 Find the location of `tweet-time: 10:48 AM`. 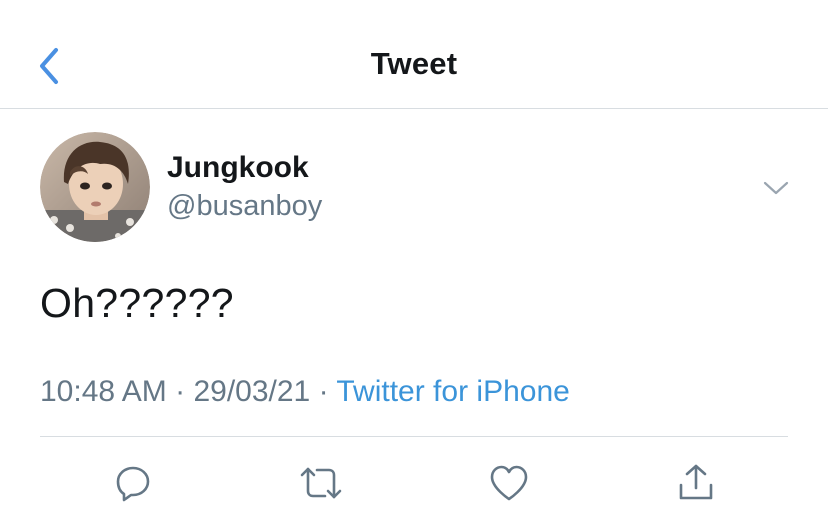

tweet-time: 10:48 AM is located at coordinates (103, 391).